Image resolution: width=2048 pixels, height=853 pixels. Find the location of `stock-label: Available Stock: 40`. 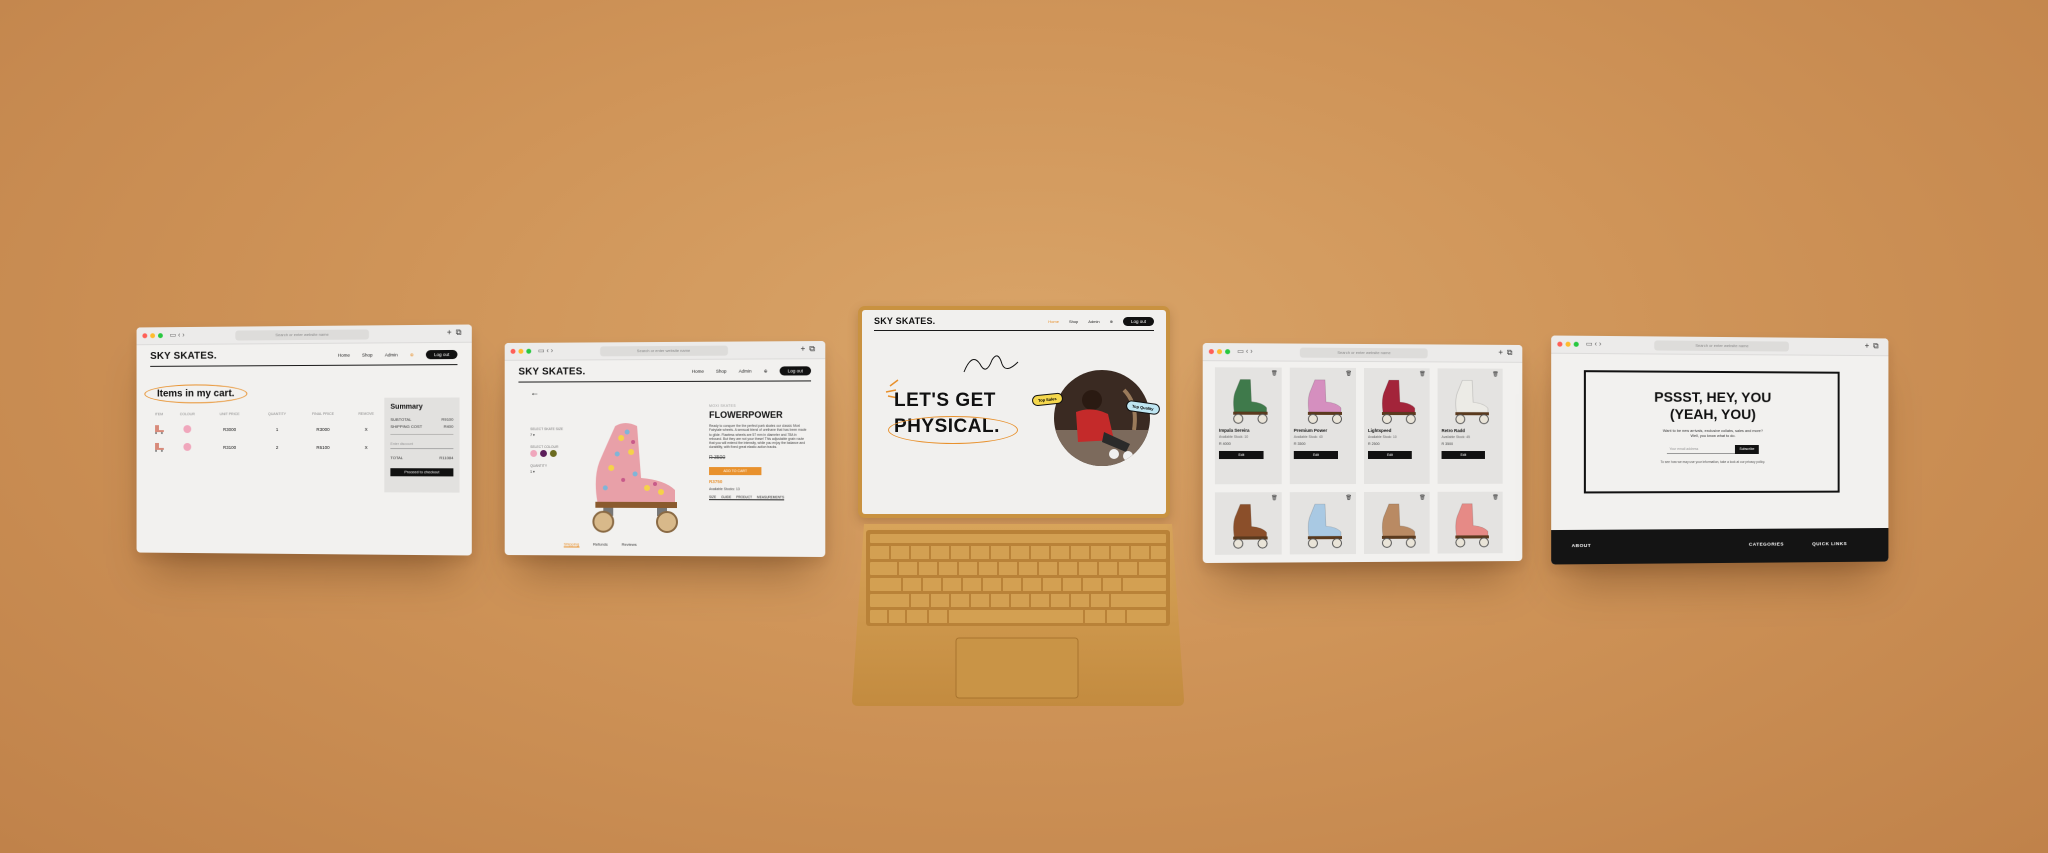

stock-label: Available Stock: 40 is located at coordinates (1308, 436).